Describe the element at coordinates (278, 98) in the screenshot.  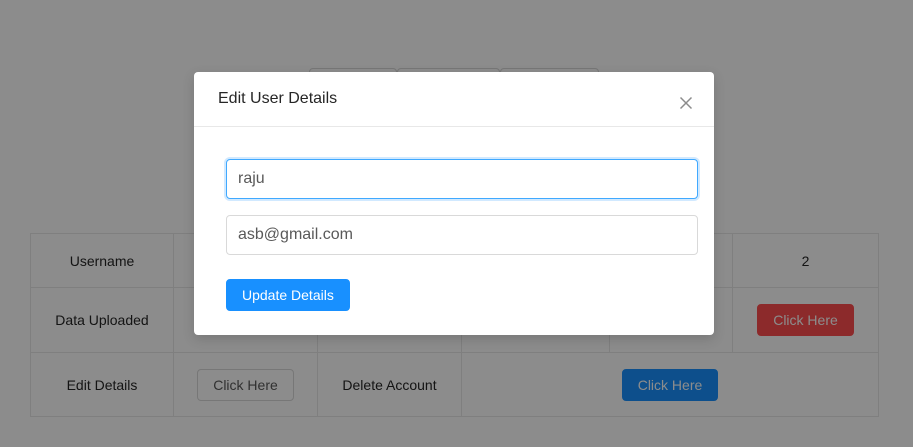
I see `modal-title: Edit User Details` at that location.